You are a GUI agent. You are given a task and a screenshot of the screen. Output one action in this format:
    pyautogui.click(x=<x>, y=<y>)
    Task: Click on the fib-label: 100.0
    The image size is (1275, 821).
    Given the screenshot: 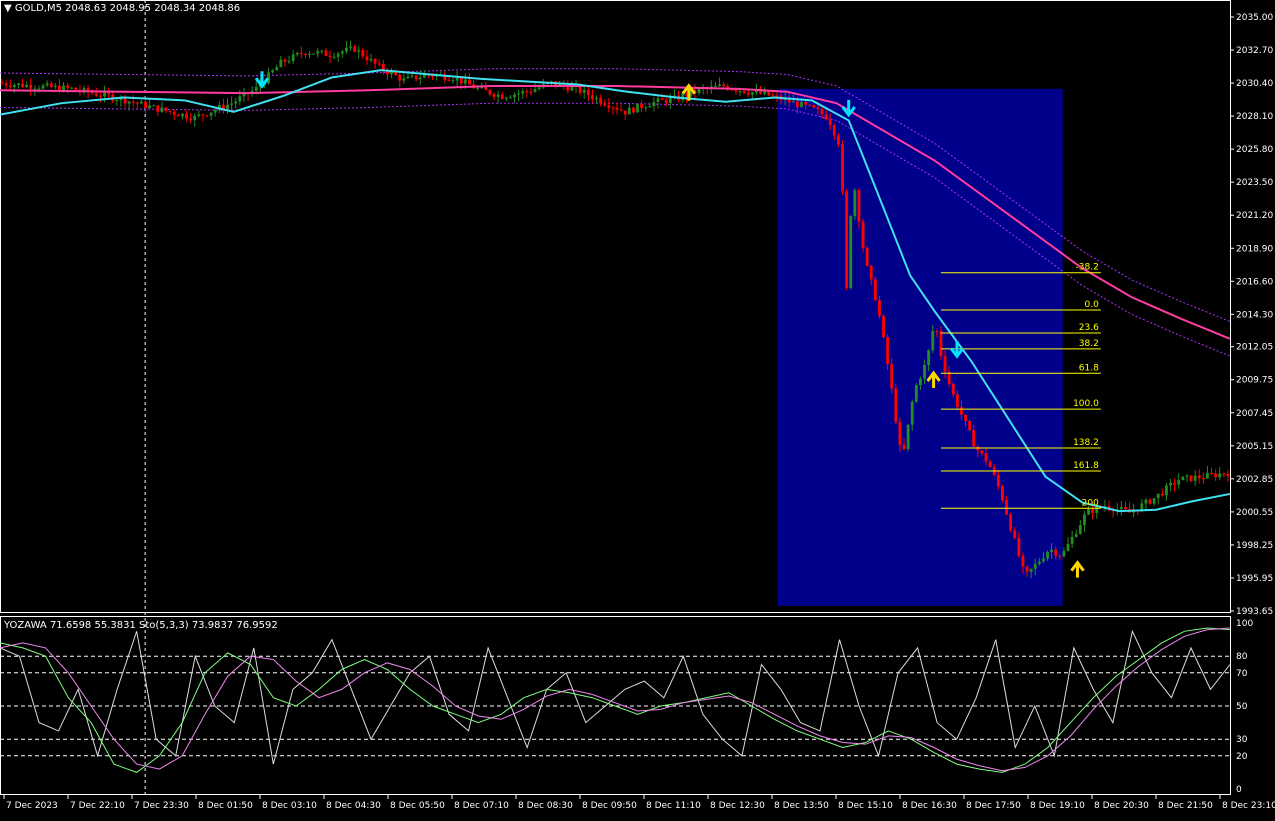 What is the action you would take?
    pyautogui.click(x=1086, y=404)
    